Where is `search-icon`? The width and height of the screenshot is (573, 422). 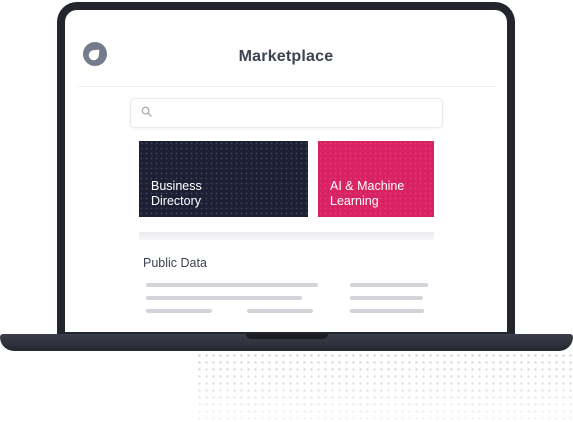 search-icon is located at coordinates (146, 113).